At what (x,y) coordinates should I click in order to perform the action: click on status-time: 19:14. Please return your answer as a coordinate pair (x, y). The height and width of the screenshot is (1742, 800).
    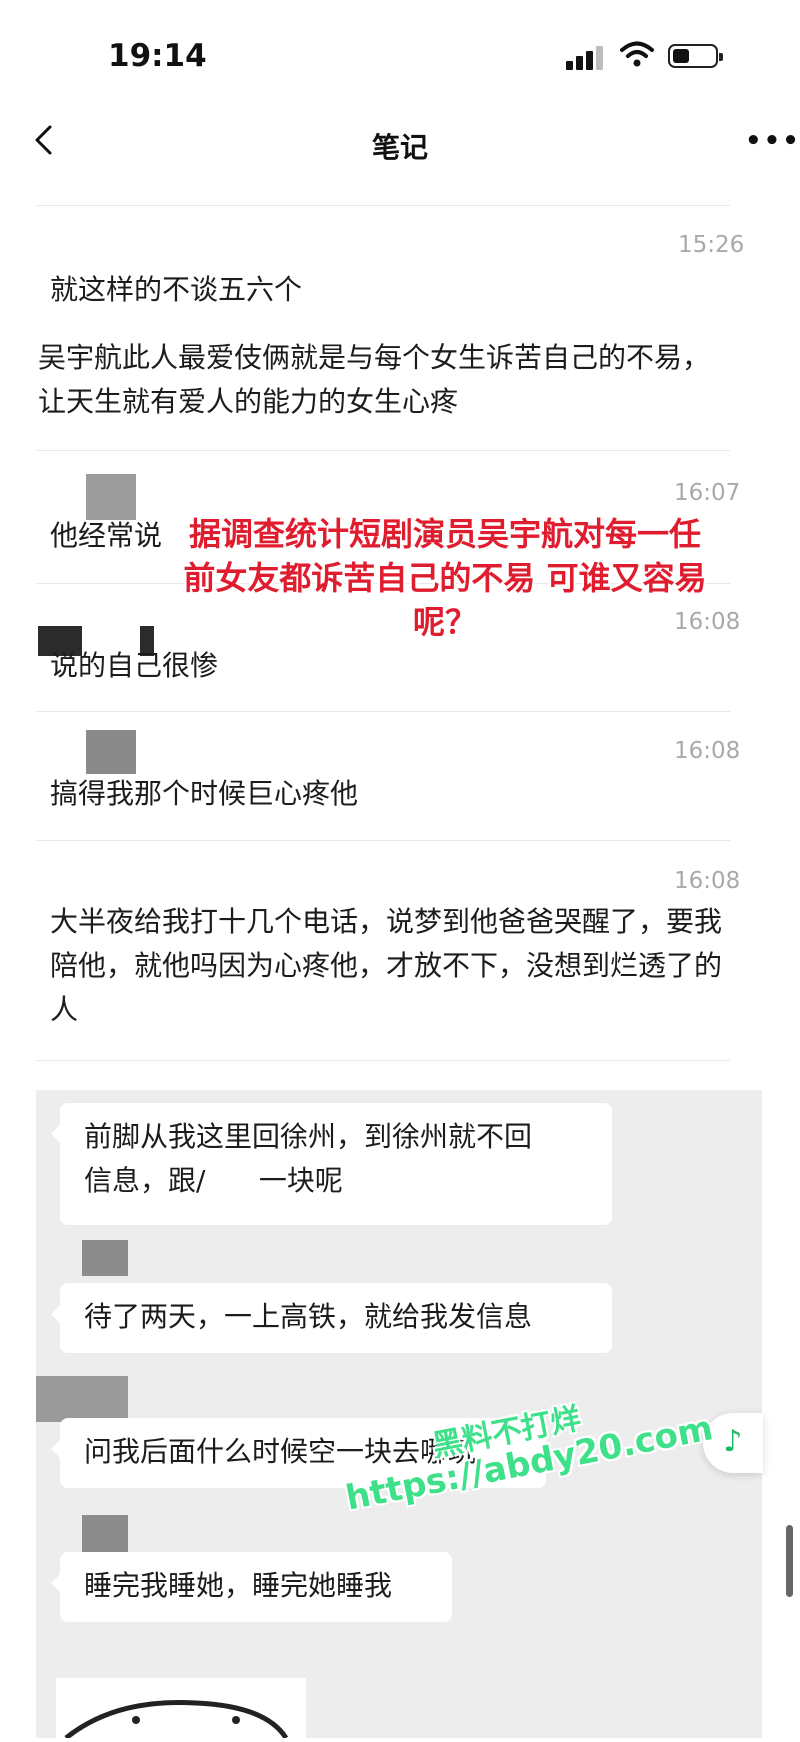
    Looking at the image, I should click on (157, 56).